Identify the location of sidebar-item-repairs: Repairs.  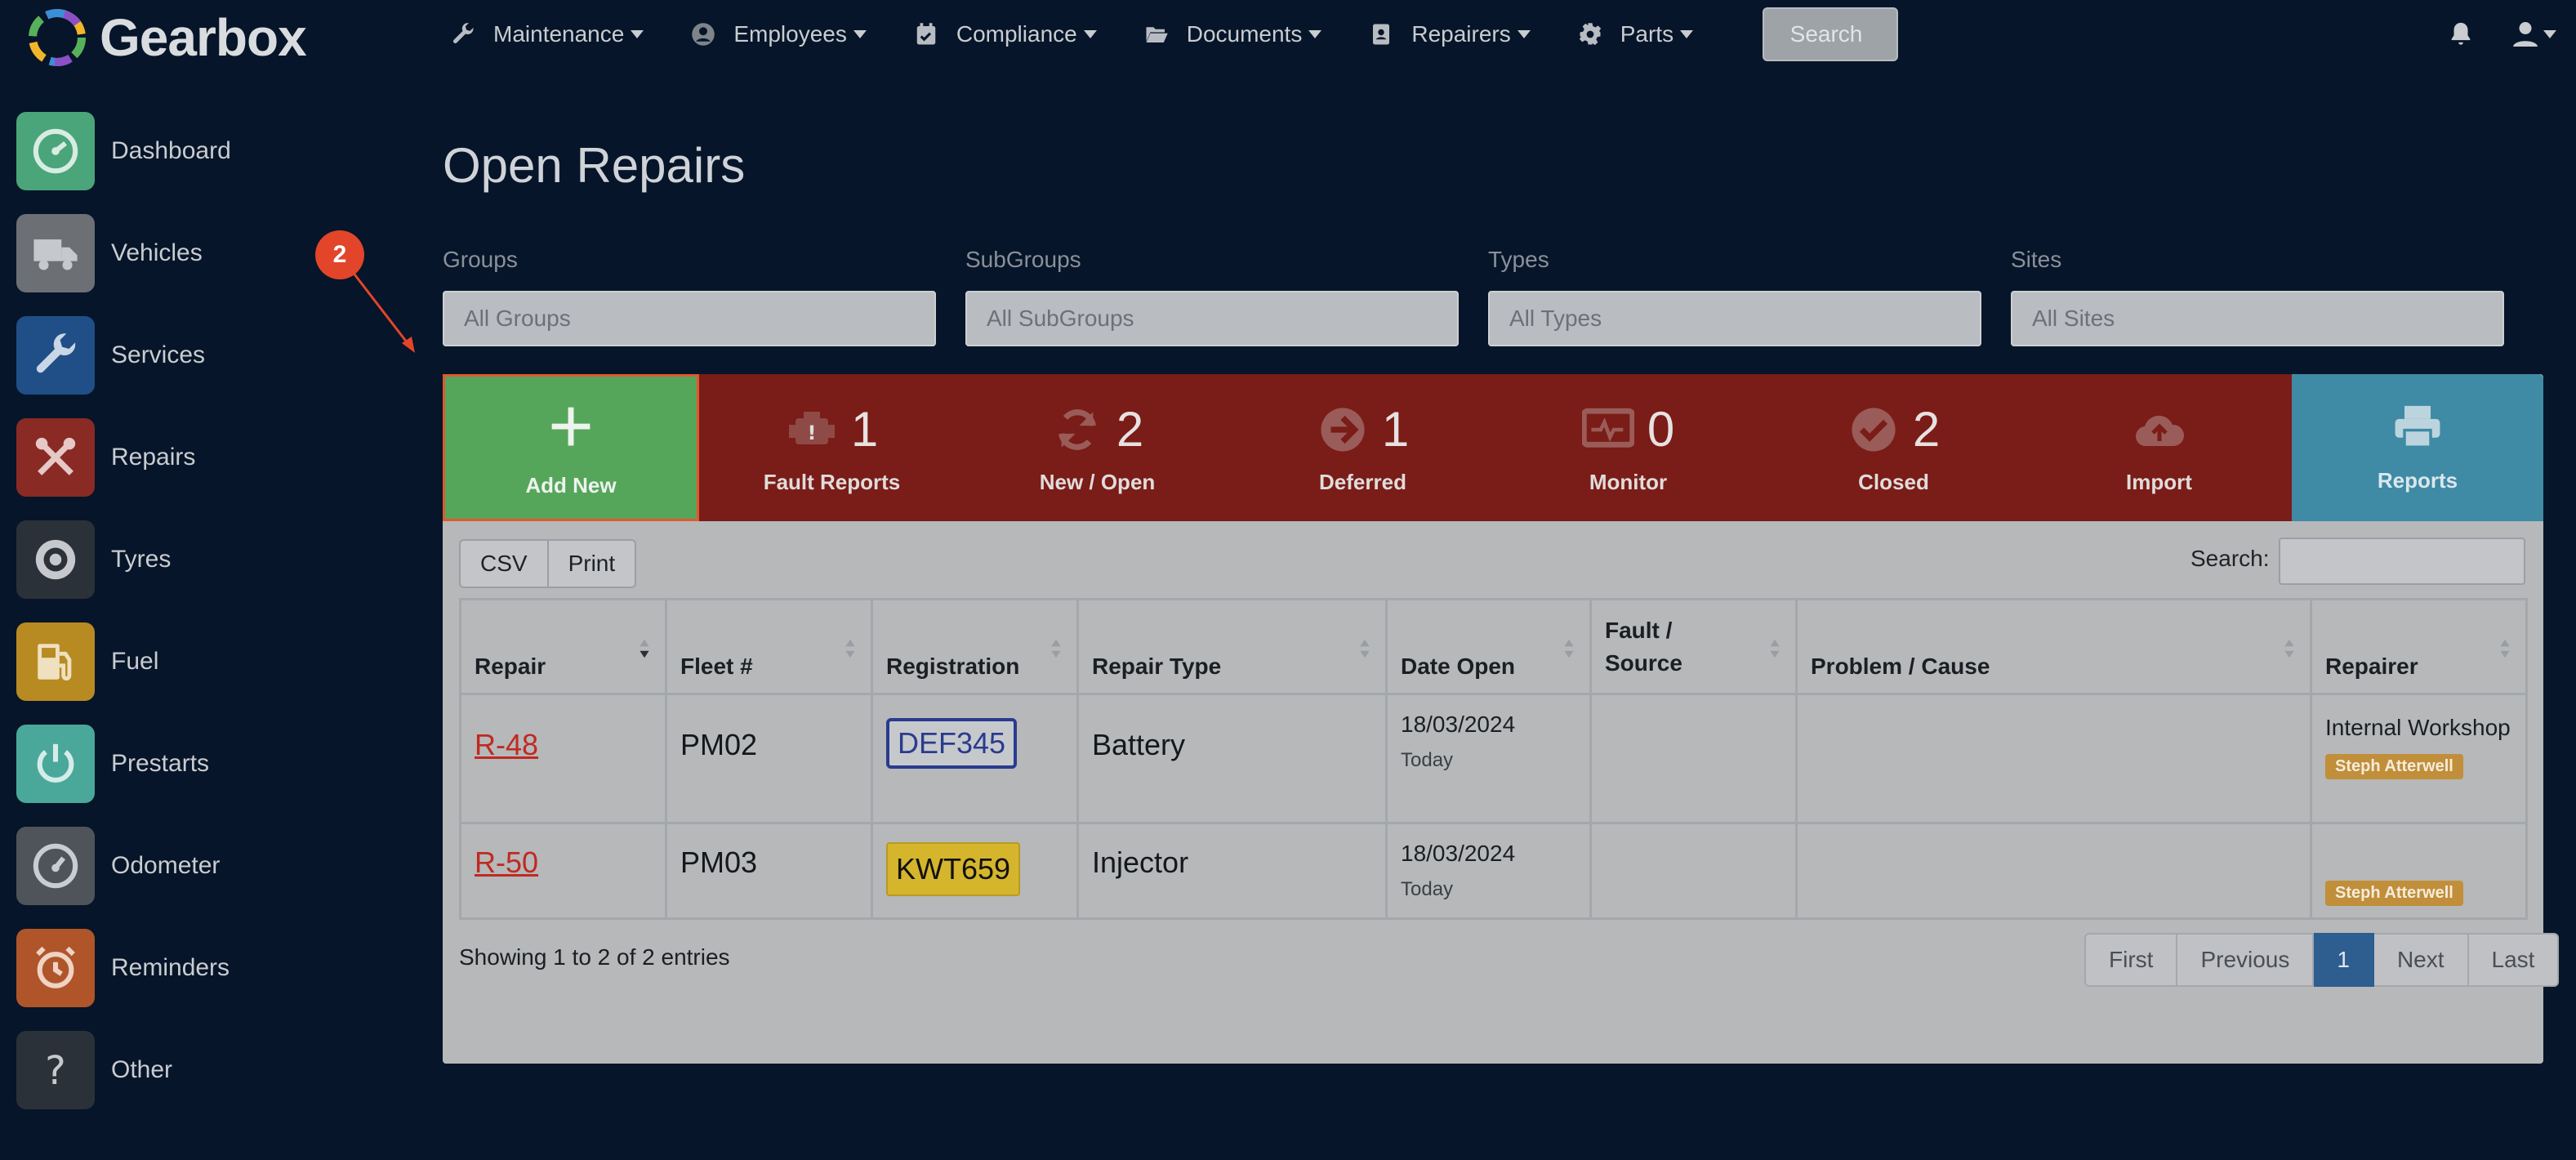
(196, 457).